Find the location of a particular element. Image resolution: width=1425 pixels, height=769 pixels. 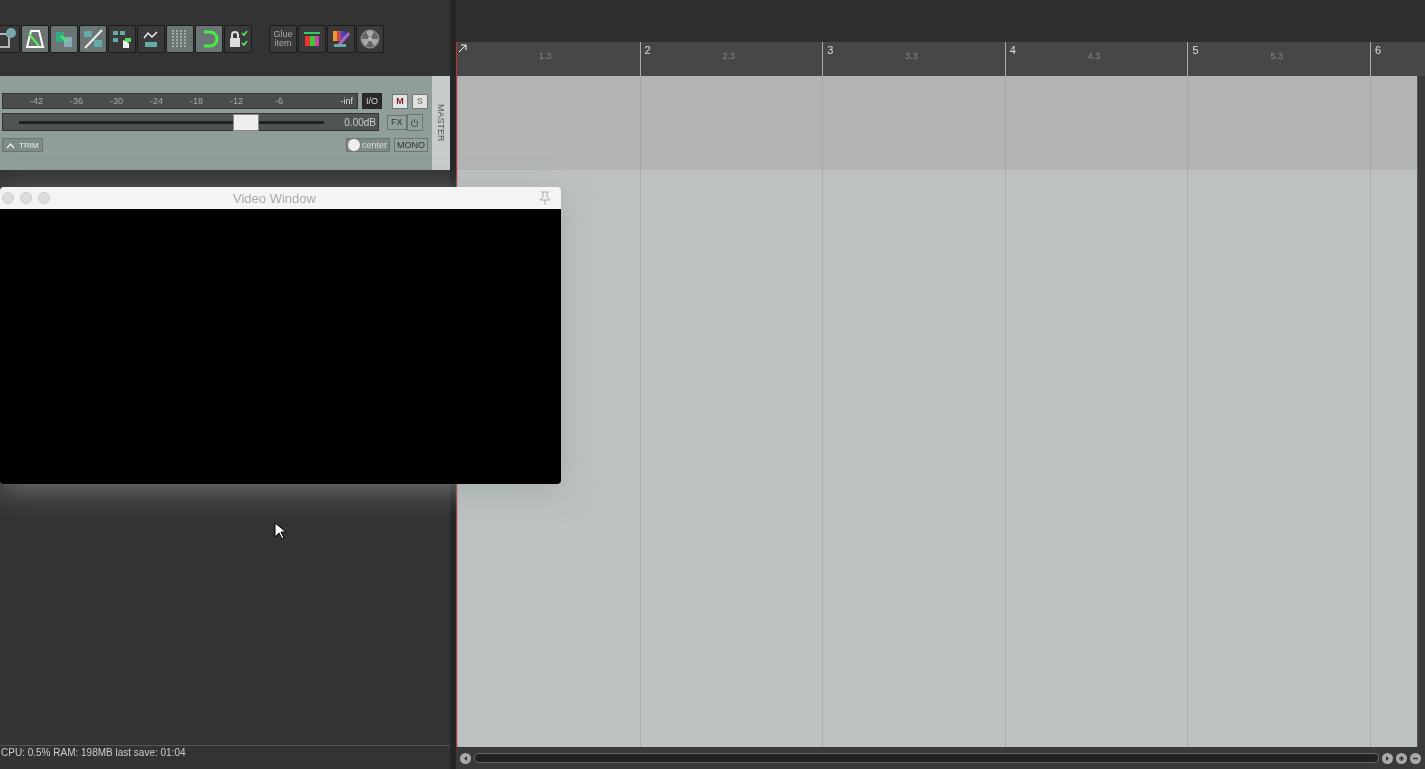

metronome-icon is located at coordinates (35, 39).